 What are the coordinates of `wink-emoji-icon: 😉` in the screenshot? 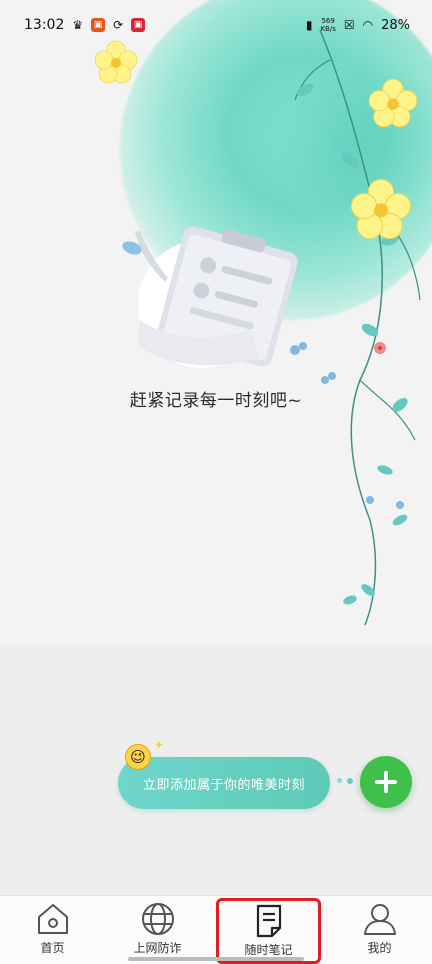 It's located at (138, 757).